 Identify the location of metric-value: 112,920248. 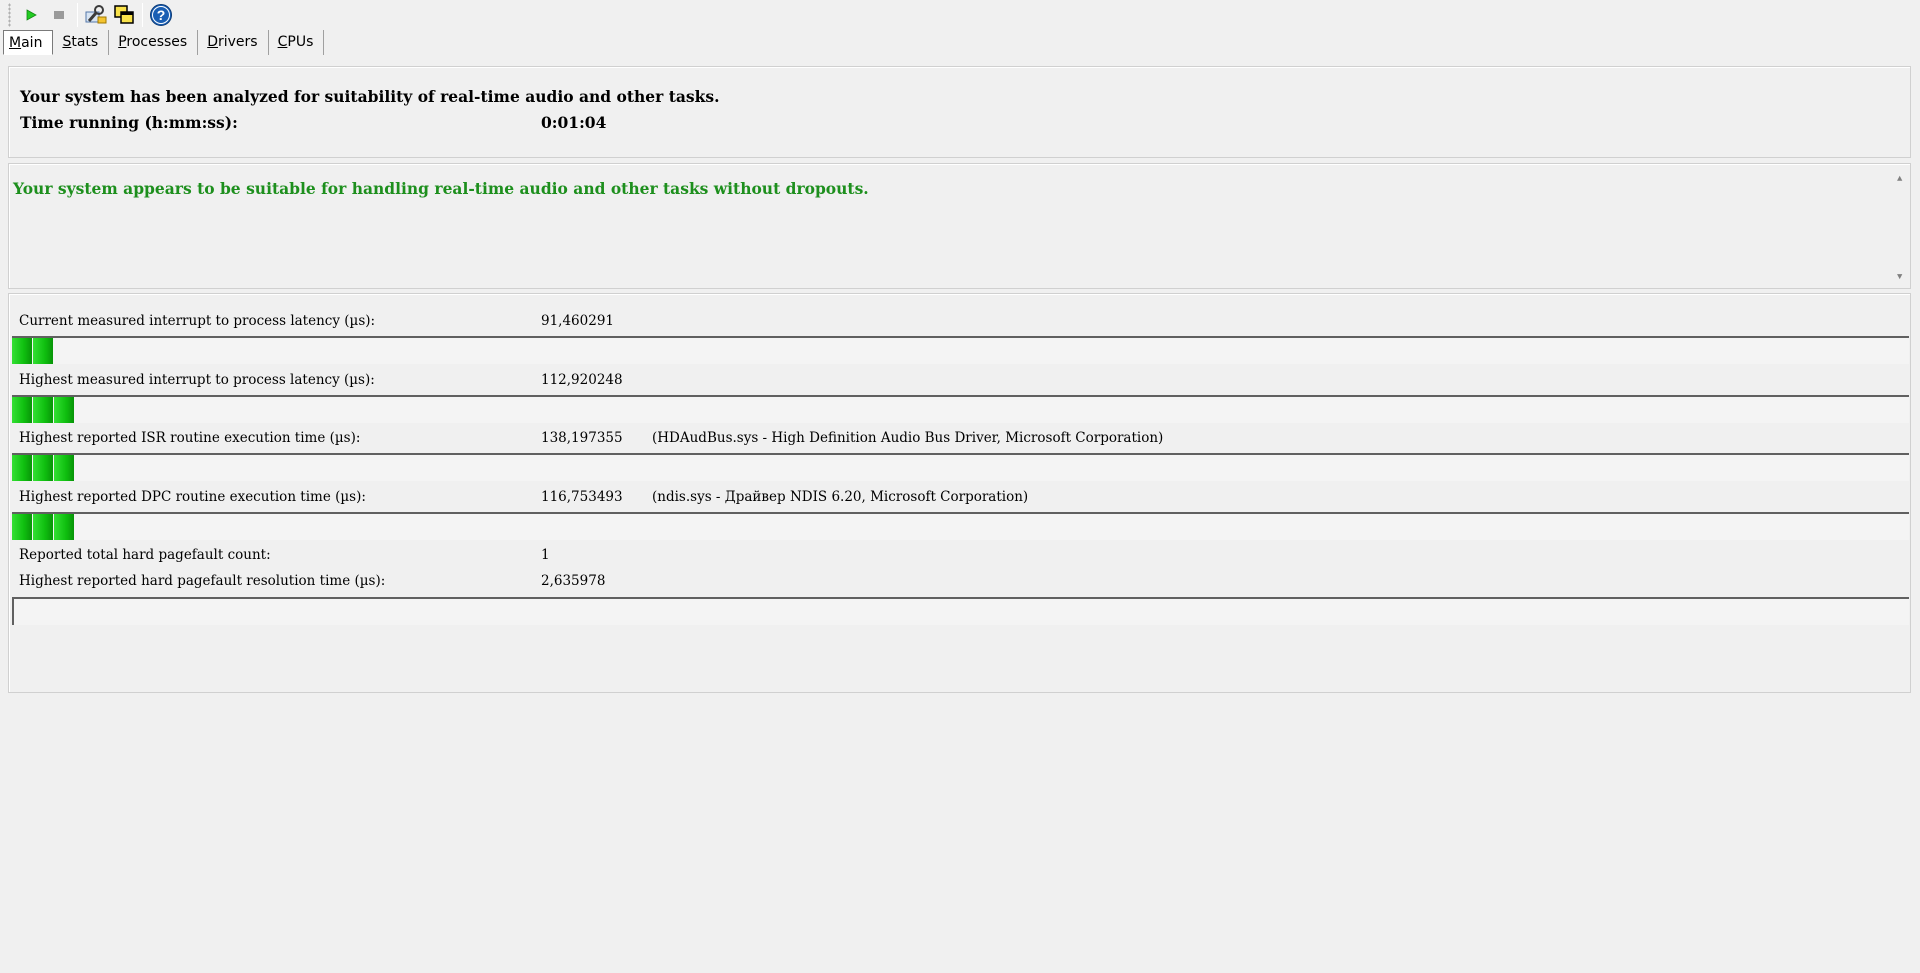
(582, 380).